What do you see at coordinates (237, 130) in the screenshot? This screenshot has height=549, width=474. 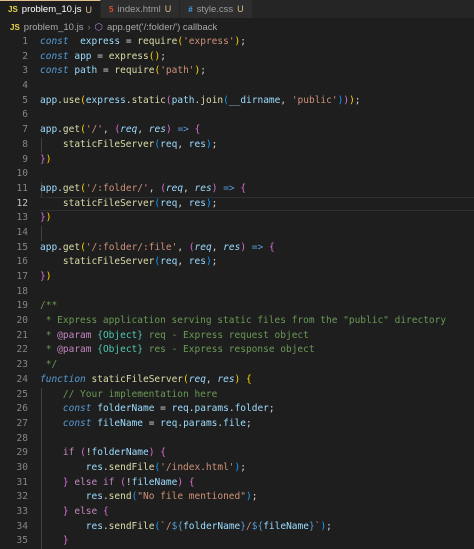 I see `code-line: 7 app.get('/', (req, res) => {` at bounding box center [237, 130].